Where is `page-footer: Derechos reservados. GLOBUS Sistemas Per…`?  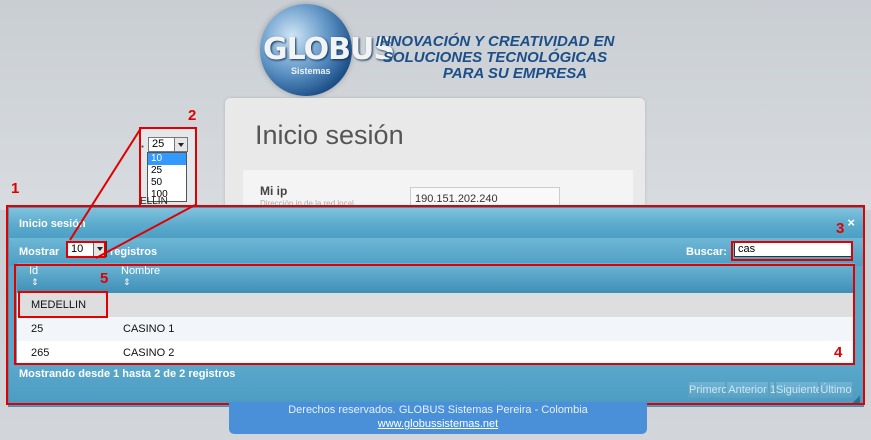
page-footer: Derechos reservados. GLOBUS Sistemas Per… is located at coordinates (438, 418).